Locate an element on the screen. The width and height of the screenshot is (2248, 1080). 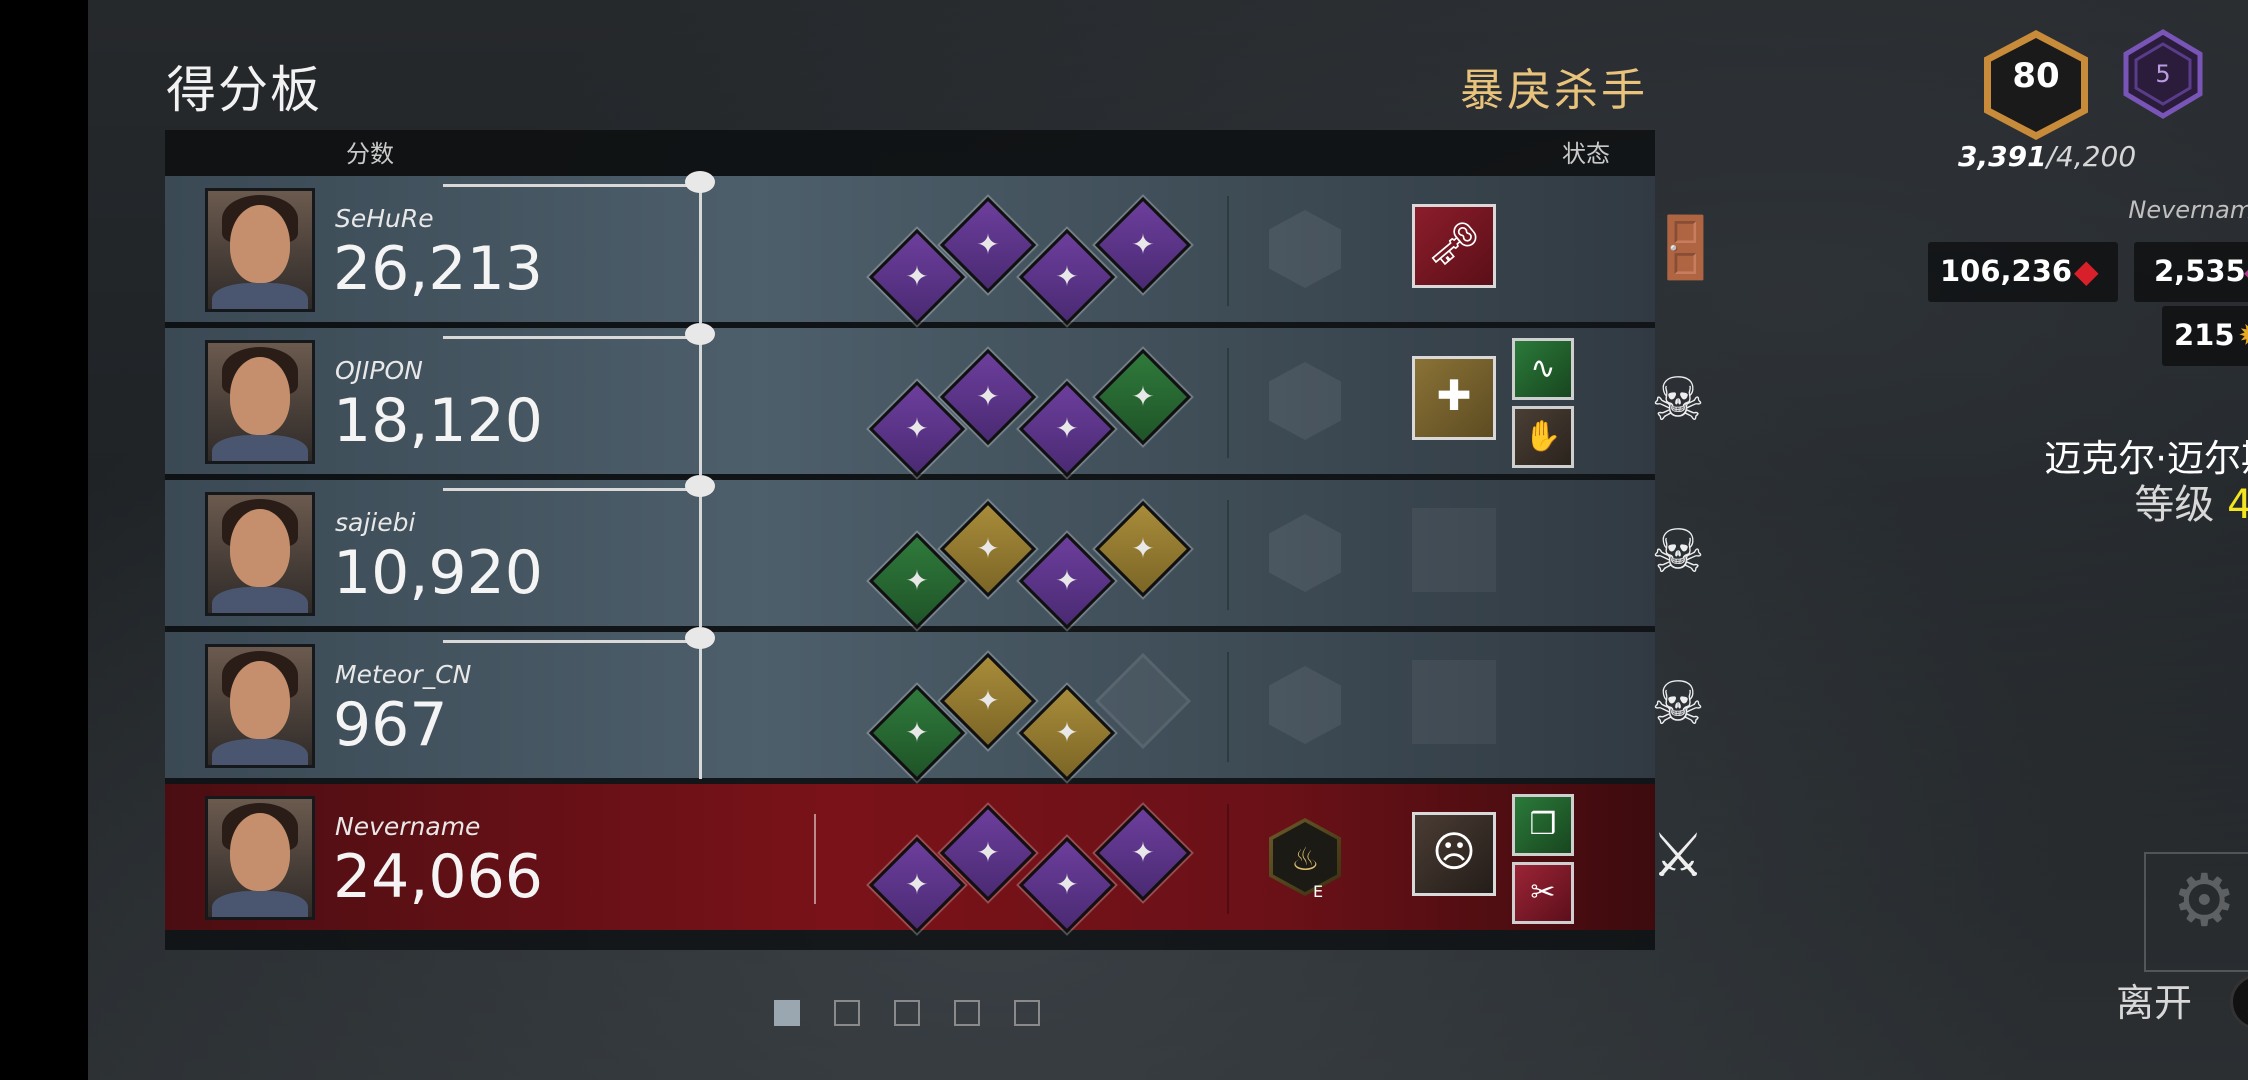
auric-cells-counter: 2,535 ◆ is located at coordinates (2191, 272).